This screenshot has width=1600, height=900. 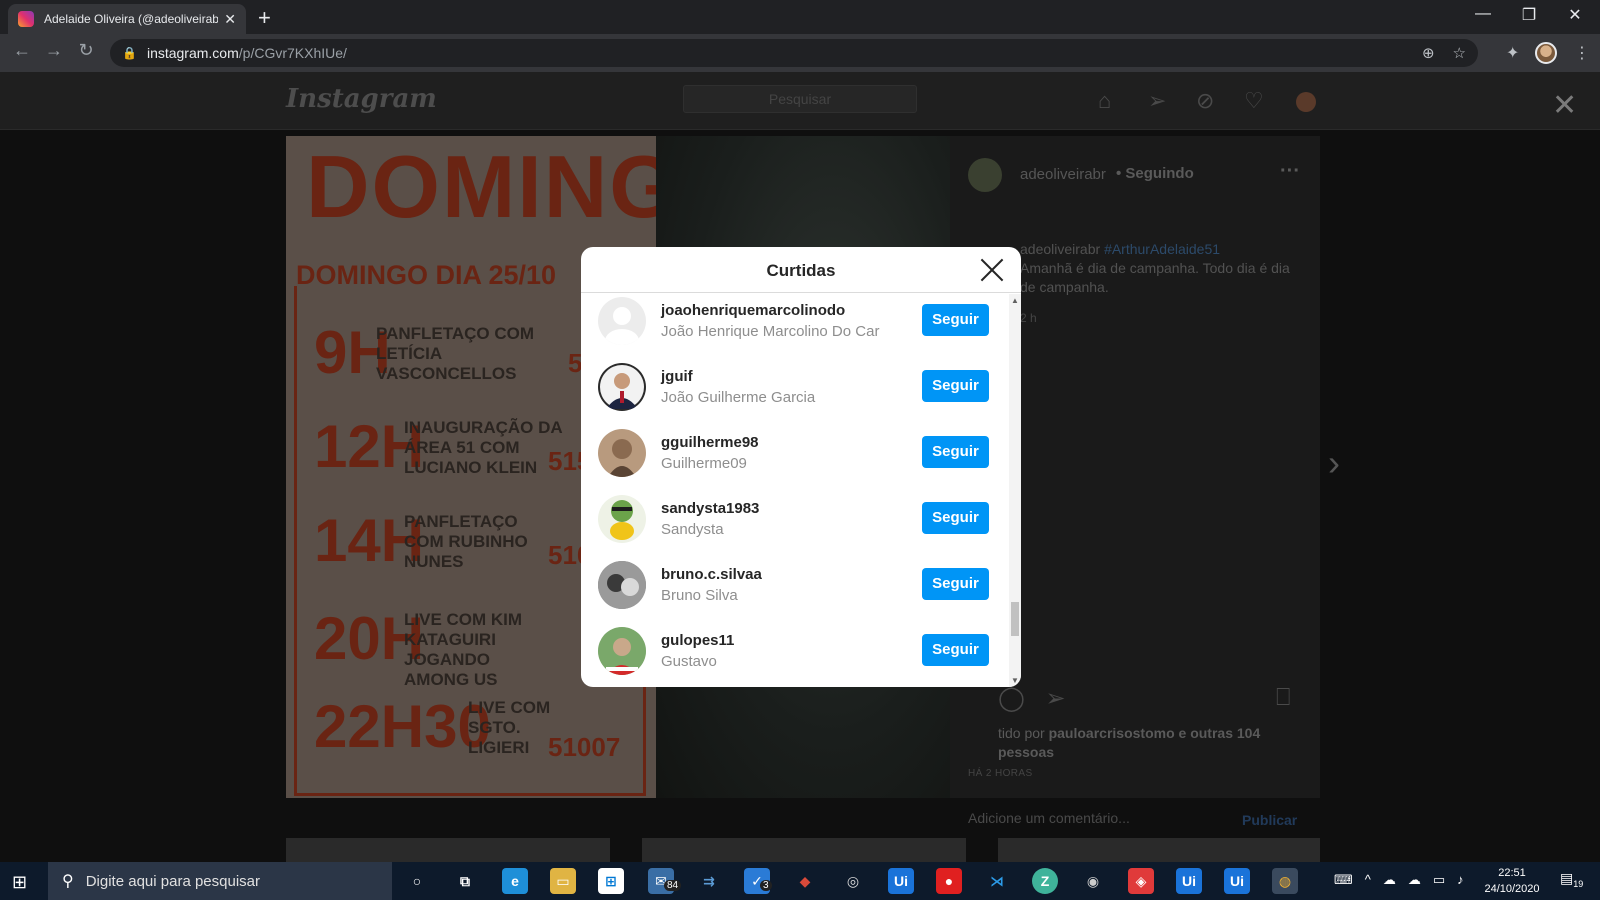 I want to click on vscode-icon: ⋊, so click(x=997, y=881).